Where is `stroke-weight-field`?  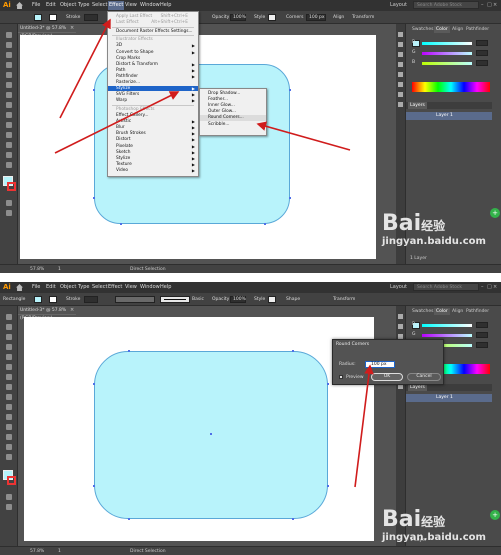 stroke-weight-field is located at coordinates (91, 299).